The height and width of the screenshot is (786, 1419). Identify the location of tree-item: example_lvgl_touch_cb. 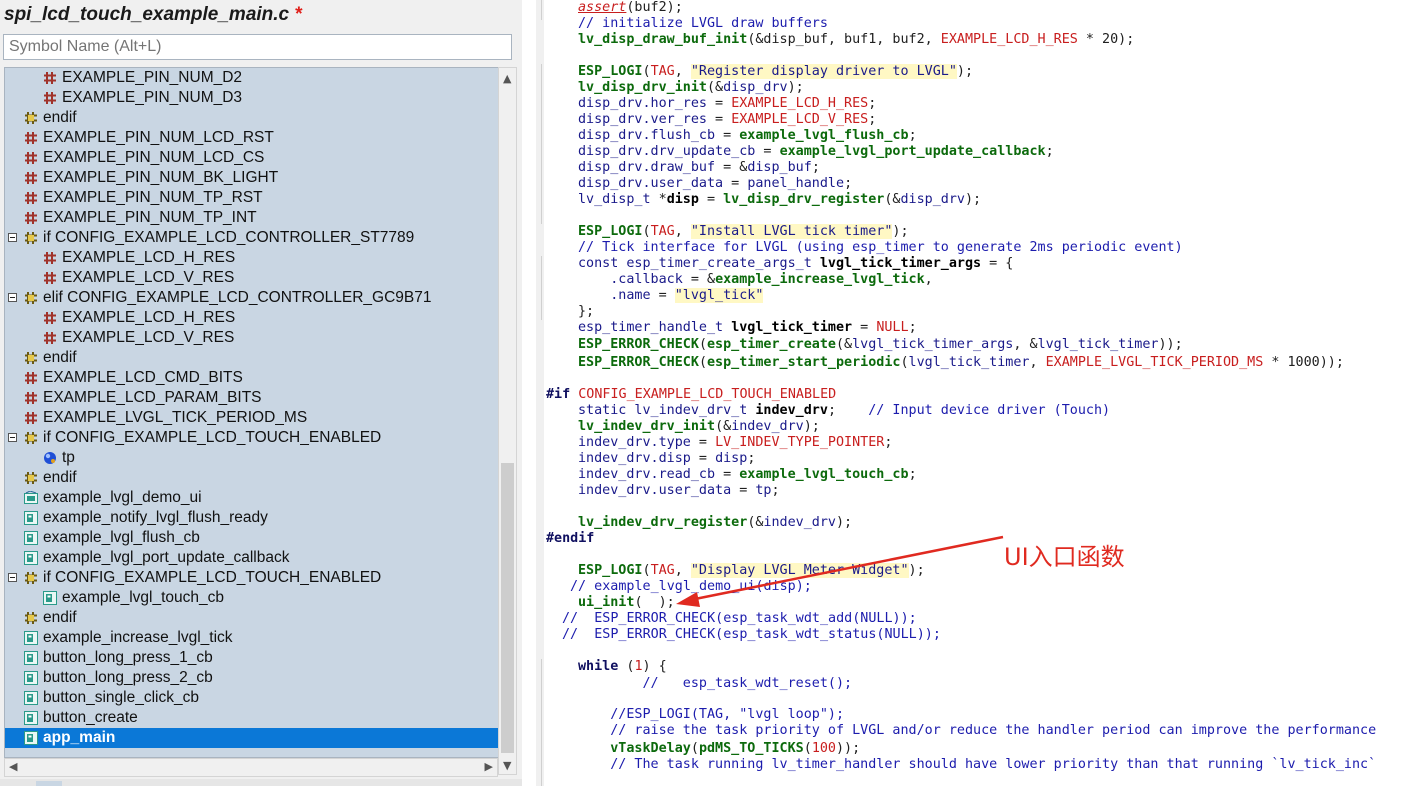
(251, 598).